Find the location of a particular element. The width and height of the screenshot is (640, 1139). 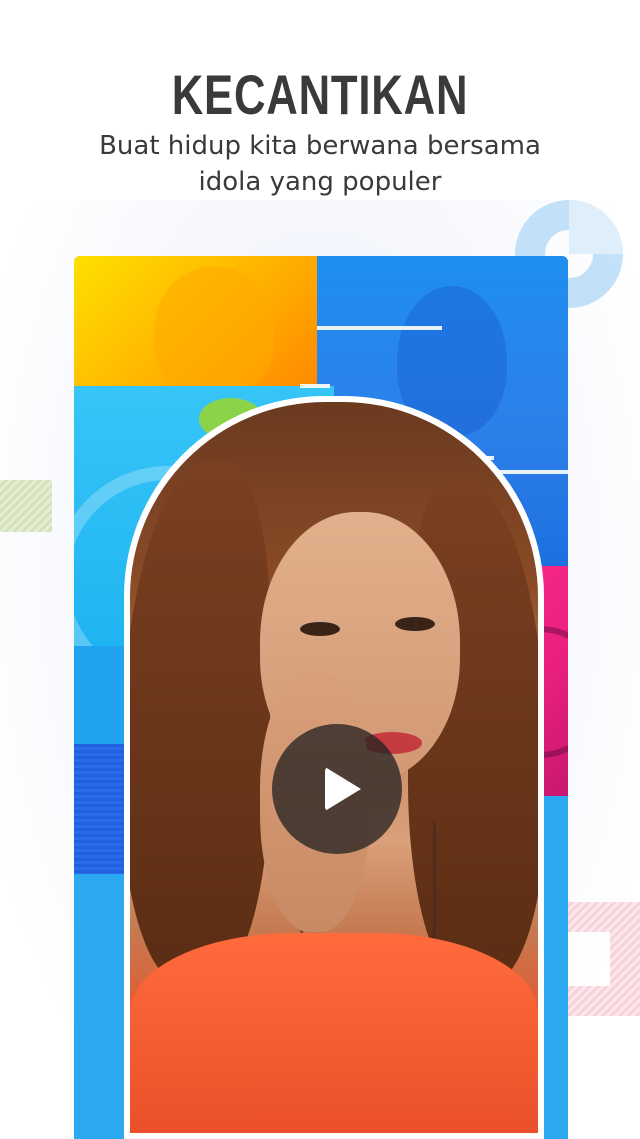

play-button is located at coordinates (337, 789).